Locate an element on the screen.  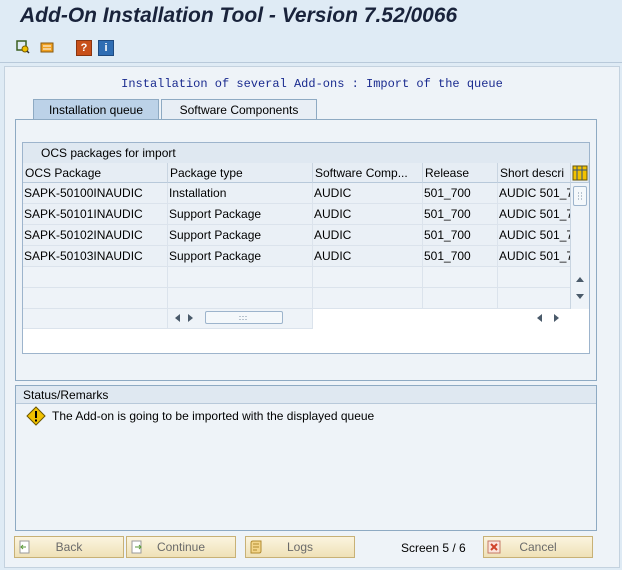
tab-label: Installation queue is located at coordinates (96, 110).